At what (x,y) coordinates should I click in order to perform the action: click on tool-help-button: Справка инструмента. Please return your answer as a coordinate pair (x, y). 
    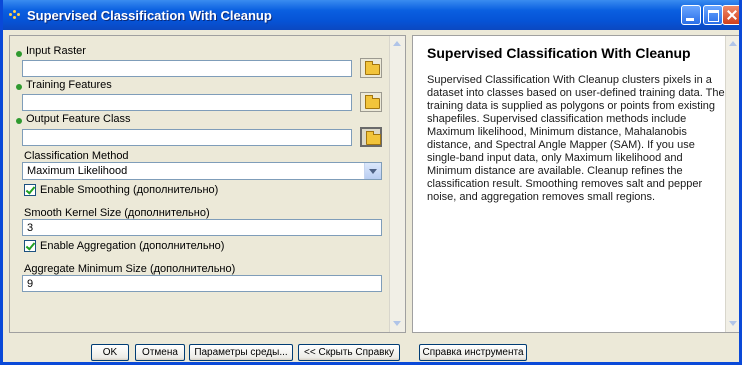
    Looking at the image, I should click on (473, 352).